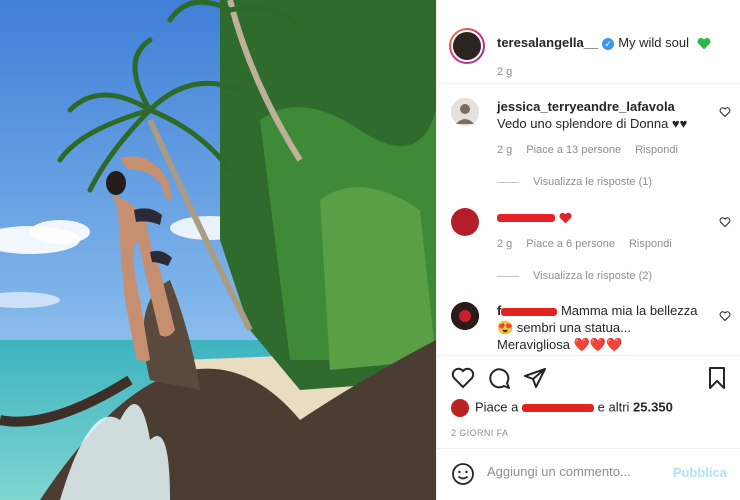 The image size is (740, 500). What do you see at coordinates (608, 43) in the screenshot?
I see `verified-badge-icon: ✓` at bounding box center [608, 43].